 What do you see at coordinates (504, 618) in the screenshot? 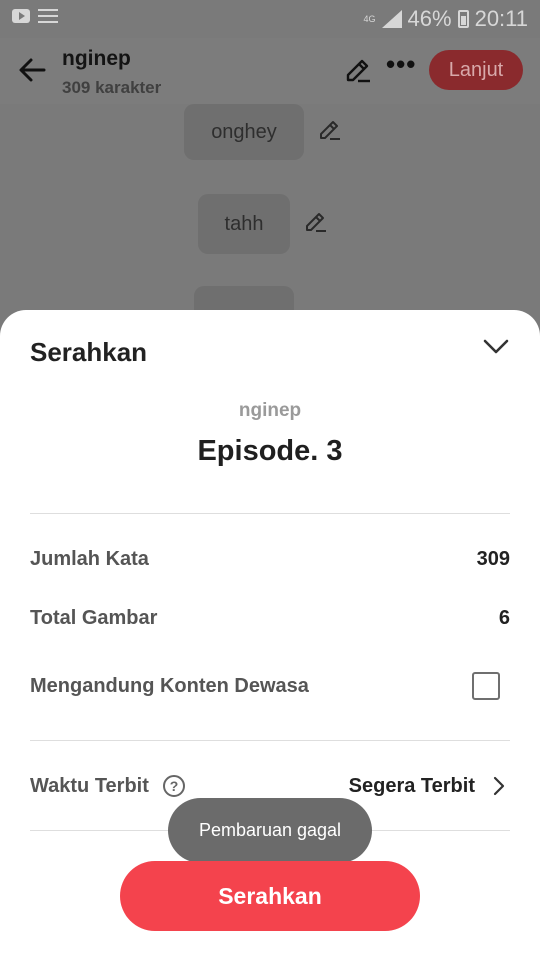
I see `image-total-value: 6` at bounding box center [504, 618].